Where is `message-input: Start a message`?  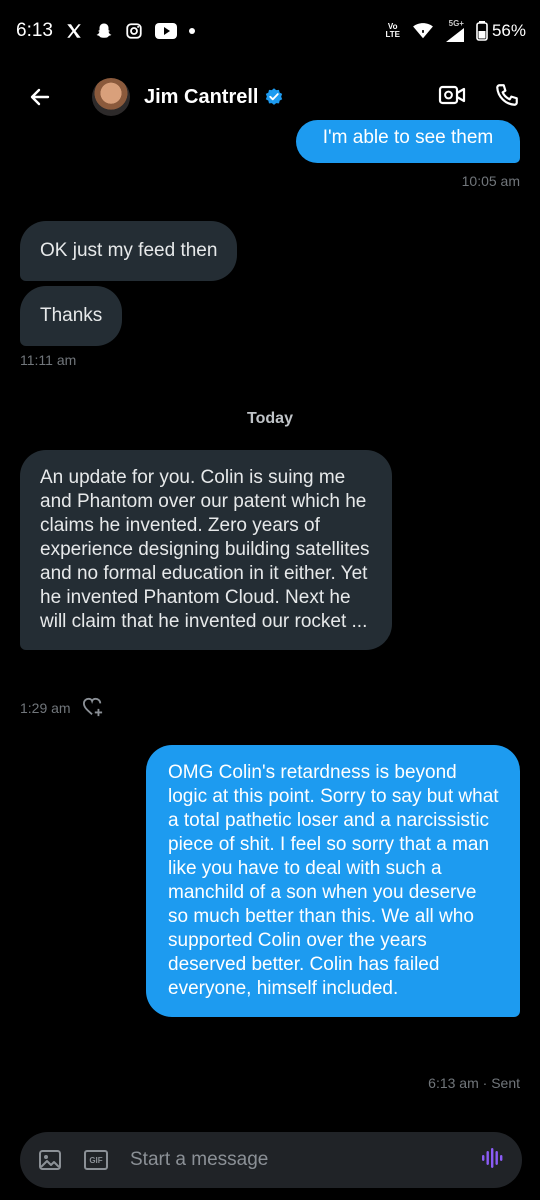
message-input: Start a message is located at coordinates (305, 1160).